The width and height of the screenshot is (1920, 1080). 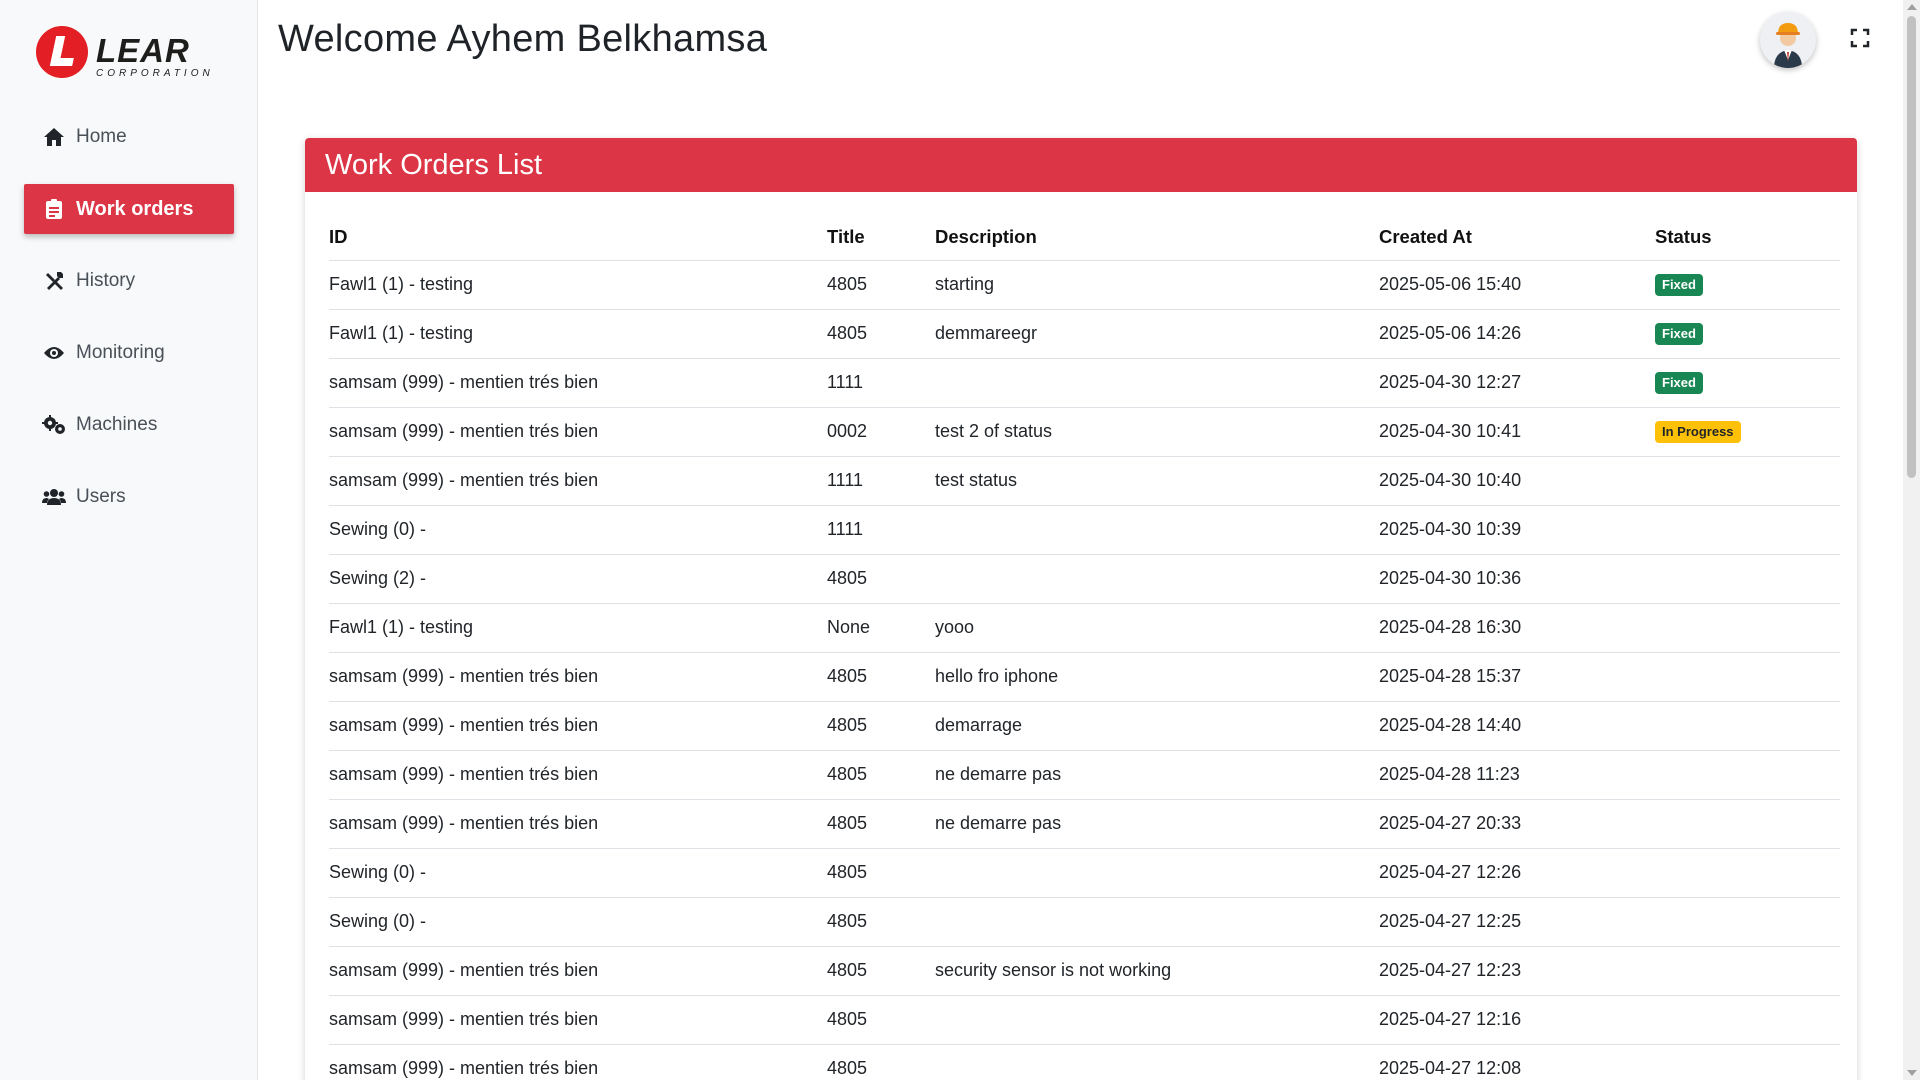 I want to click on table-row: Sewing (0) -4805 2025-04-27 12:25, so click(x=1084, y=922).